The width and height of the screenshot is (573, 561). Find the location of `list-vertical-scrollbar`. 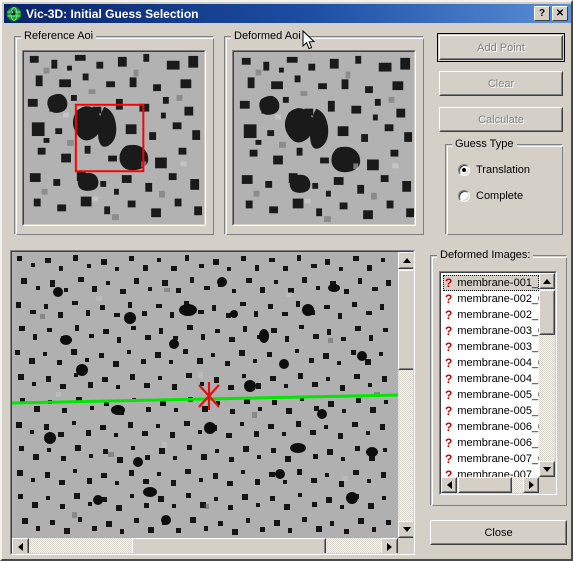

list-vertical-scrollbar is located at coordinates (547, 375).